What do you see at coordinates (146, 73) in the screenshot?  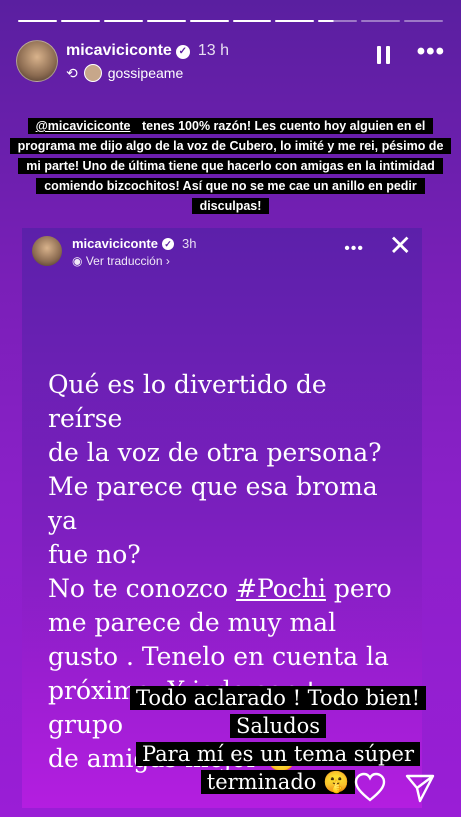 I see `repost-source: gossipeame` at bounding box center [146, 73].